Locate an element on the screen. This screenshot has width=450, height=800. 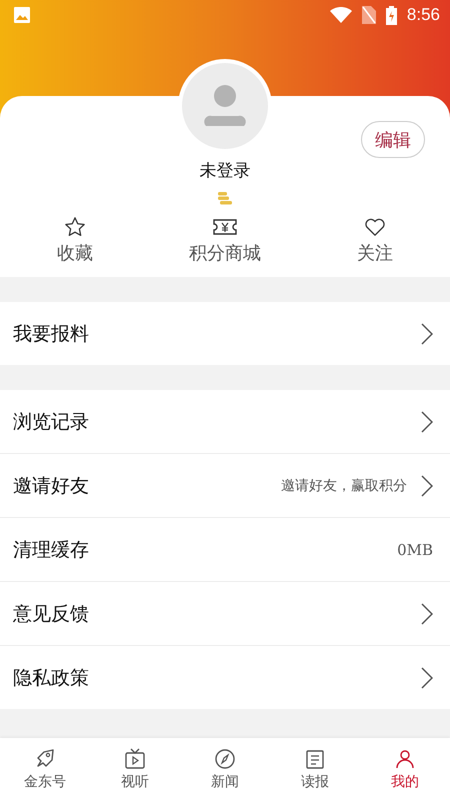
heart-icon is located at coordinates (375, 227).